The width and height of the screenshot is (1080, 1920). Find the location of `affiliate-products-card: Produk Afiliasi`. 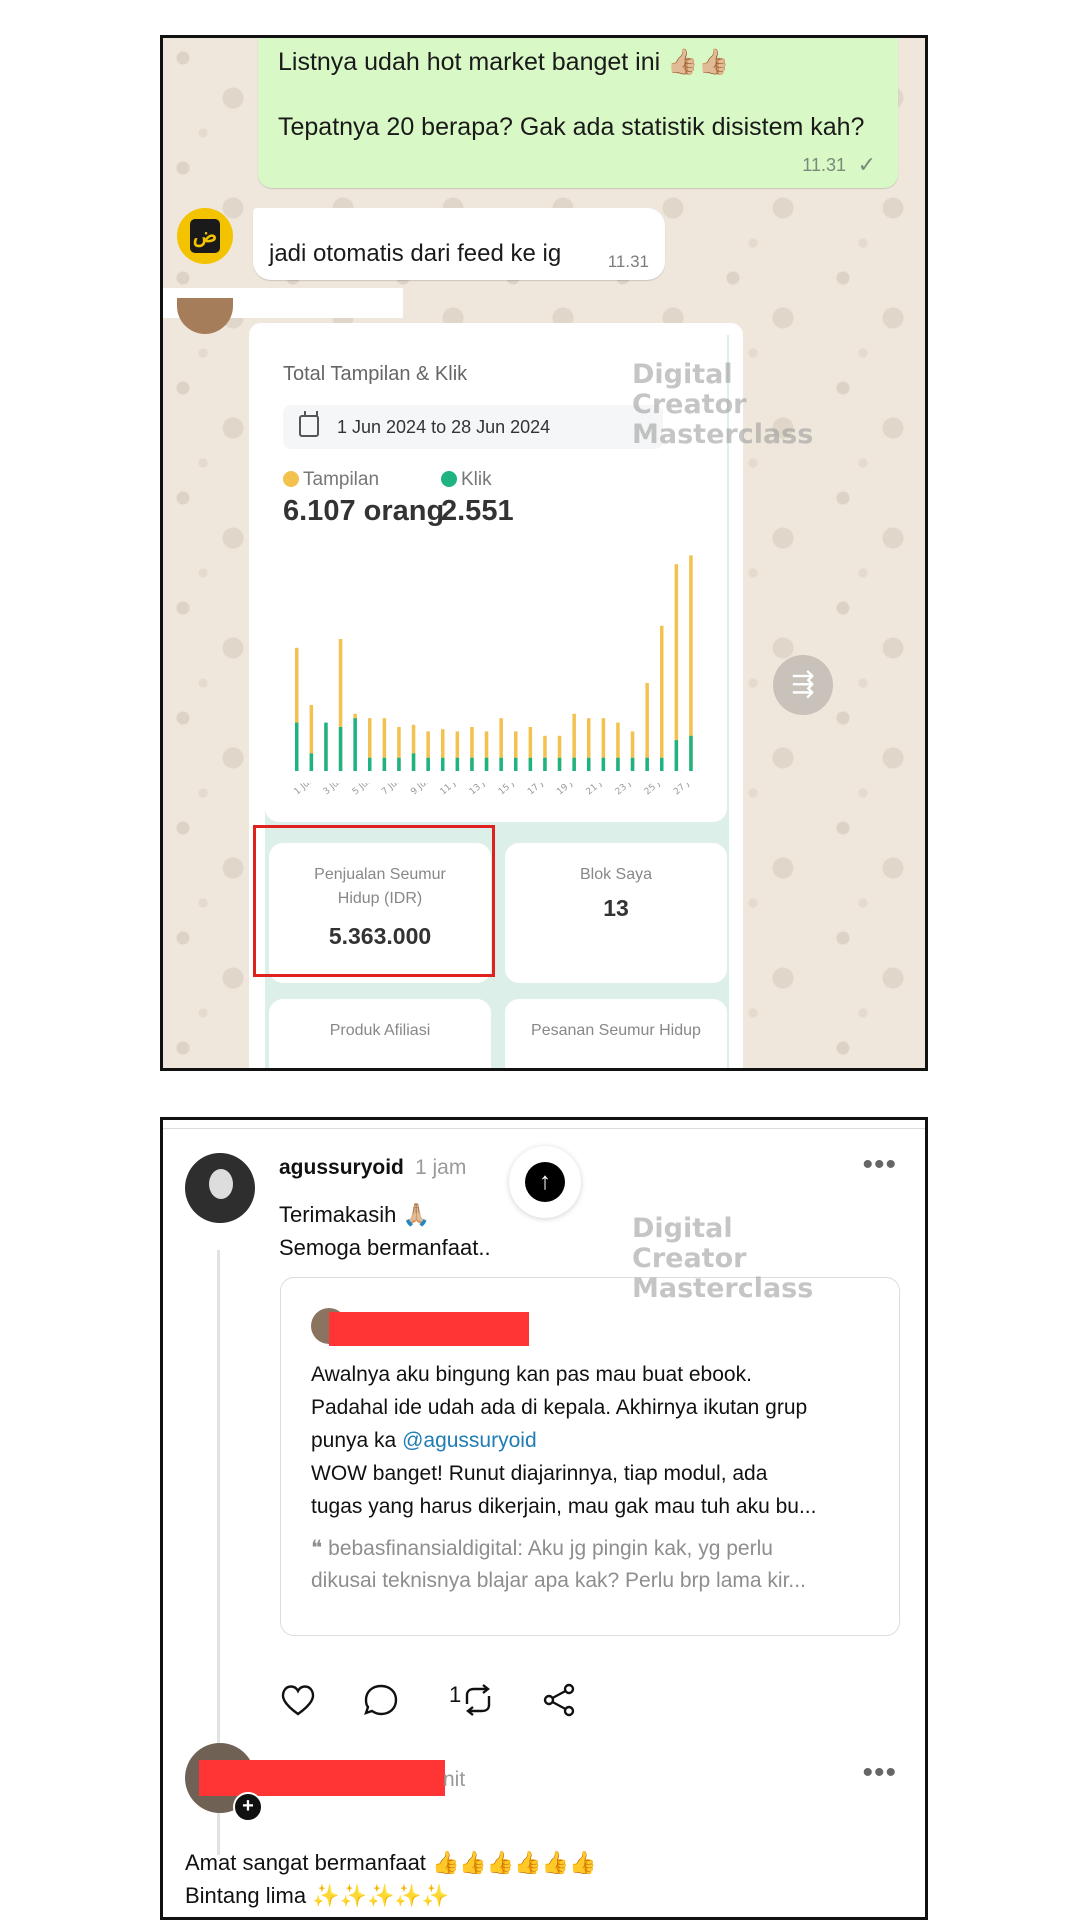

affiliate-products-card: Produk Afiliasi is located at coordinates (380, 1033).